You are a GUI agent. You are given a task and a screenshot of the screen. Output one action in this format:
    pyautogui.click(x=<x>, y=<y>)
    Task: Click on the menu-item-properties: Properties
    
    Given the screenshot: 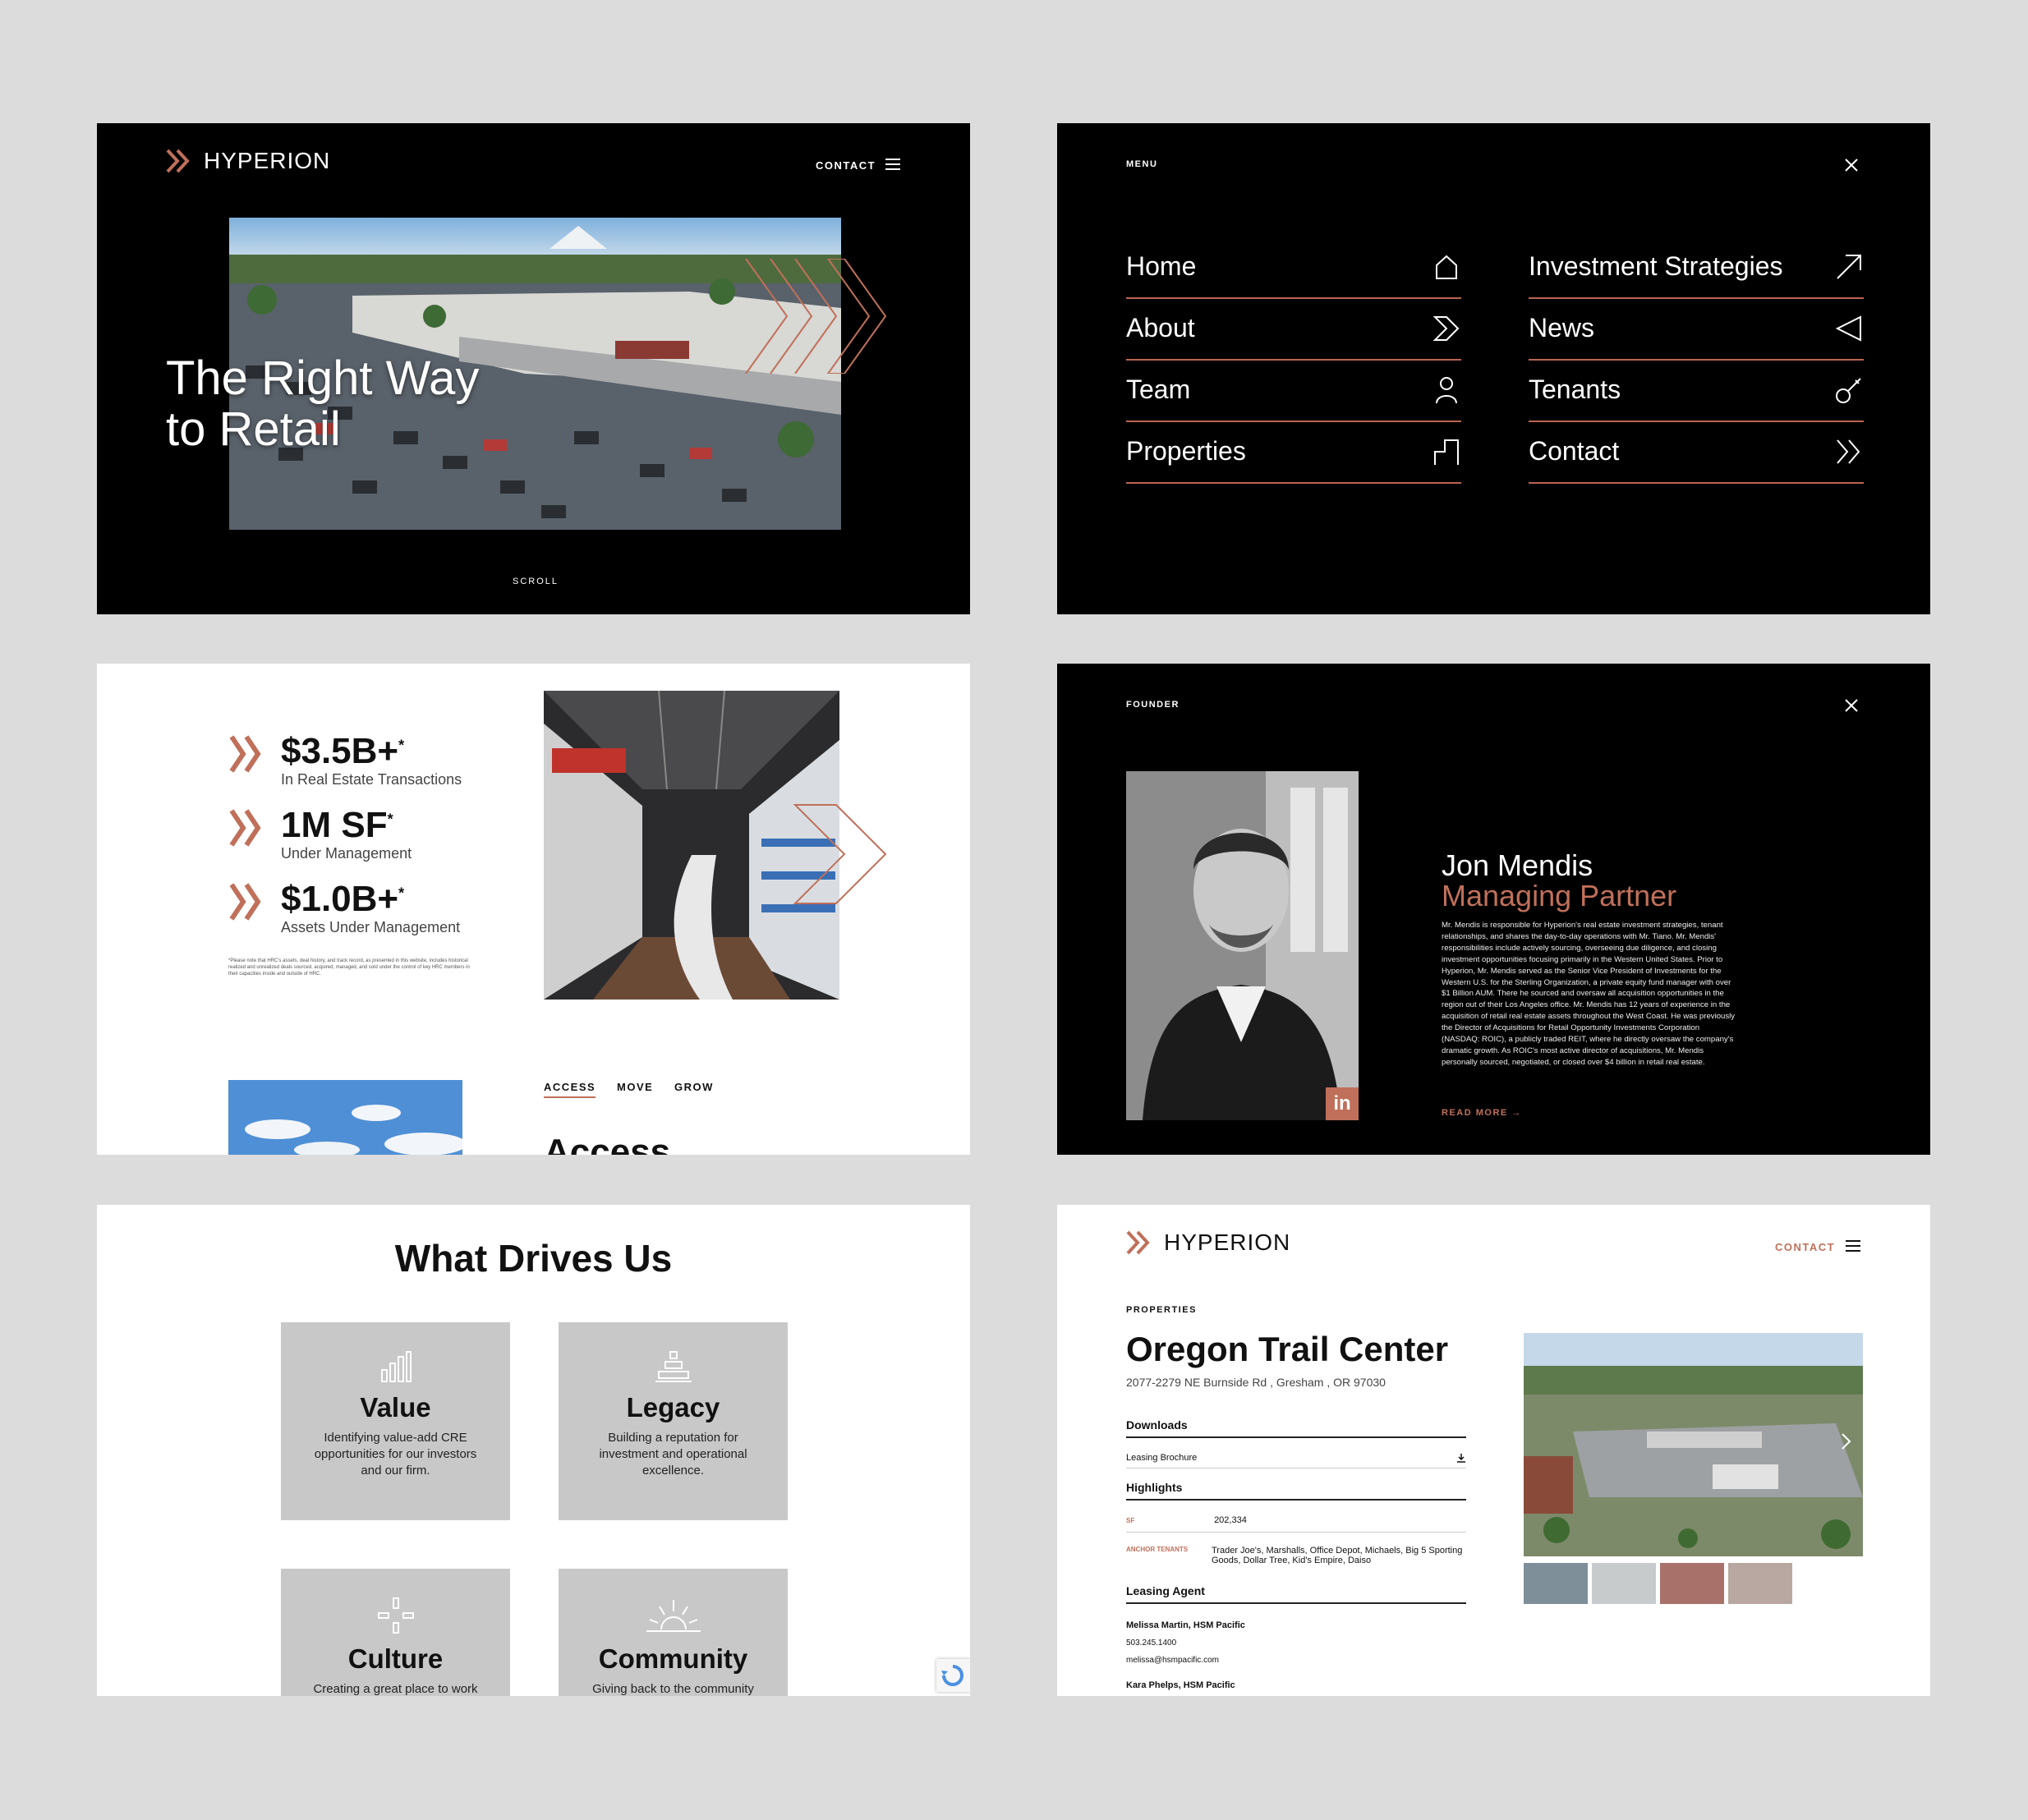 What is the action you would take?
    pyautogui.click(x=1293, y=452)
    